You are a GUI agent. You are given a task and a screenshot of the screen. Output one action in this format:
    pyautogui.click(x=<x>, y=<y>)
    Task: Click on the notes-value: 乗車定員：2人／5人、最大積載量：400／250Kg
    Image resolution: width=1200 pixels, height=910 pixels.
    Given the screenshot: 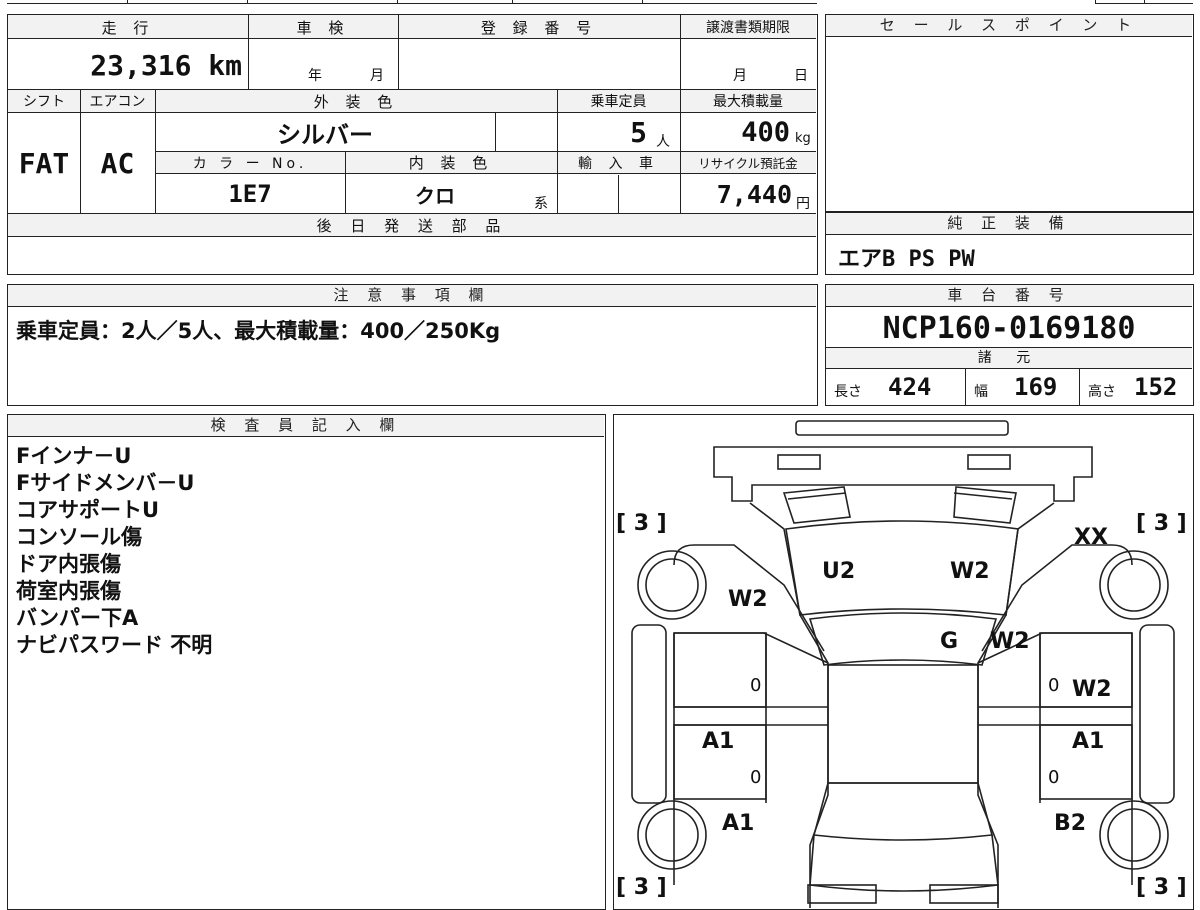 What is the action you would take?
    pyautogui.click(x=258, y=331)
    